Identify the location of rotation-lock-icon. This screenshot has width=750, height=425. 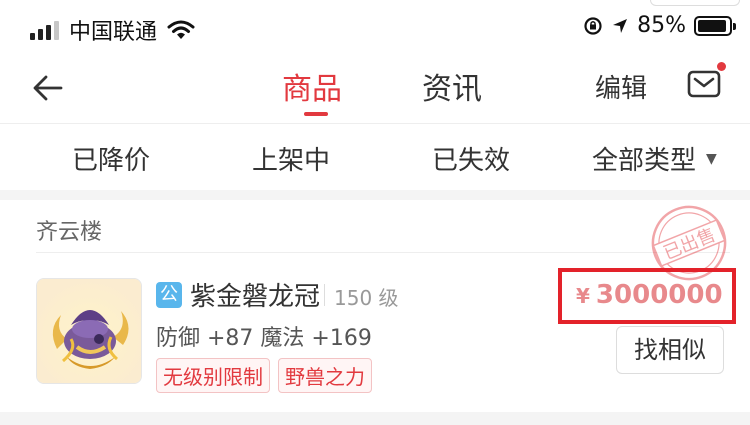
(593, 25).